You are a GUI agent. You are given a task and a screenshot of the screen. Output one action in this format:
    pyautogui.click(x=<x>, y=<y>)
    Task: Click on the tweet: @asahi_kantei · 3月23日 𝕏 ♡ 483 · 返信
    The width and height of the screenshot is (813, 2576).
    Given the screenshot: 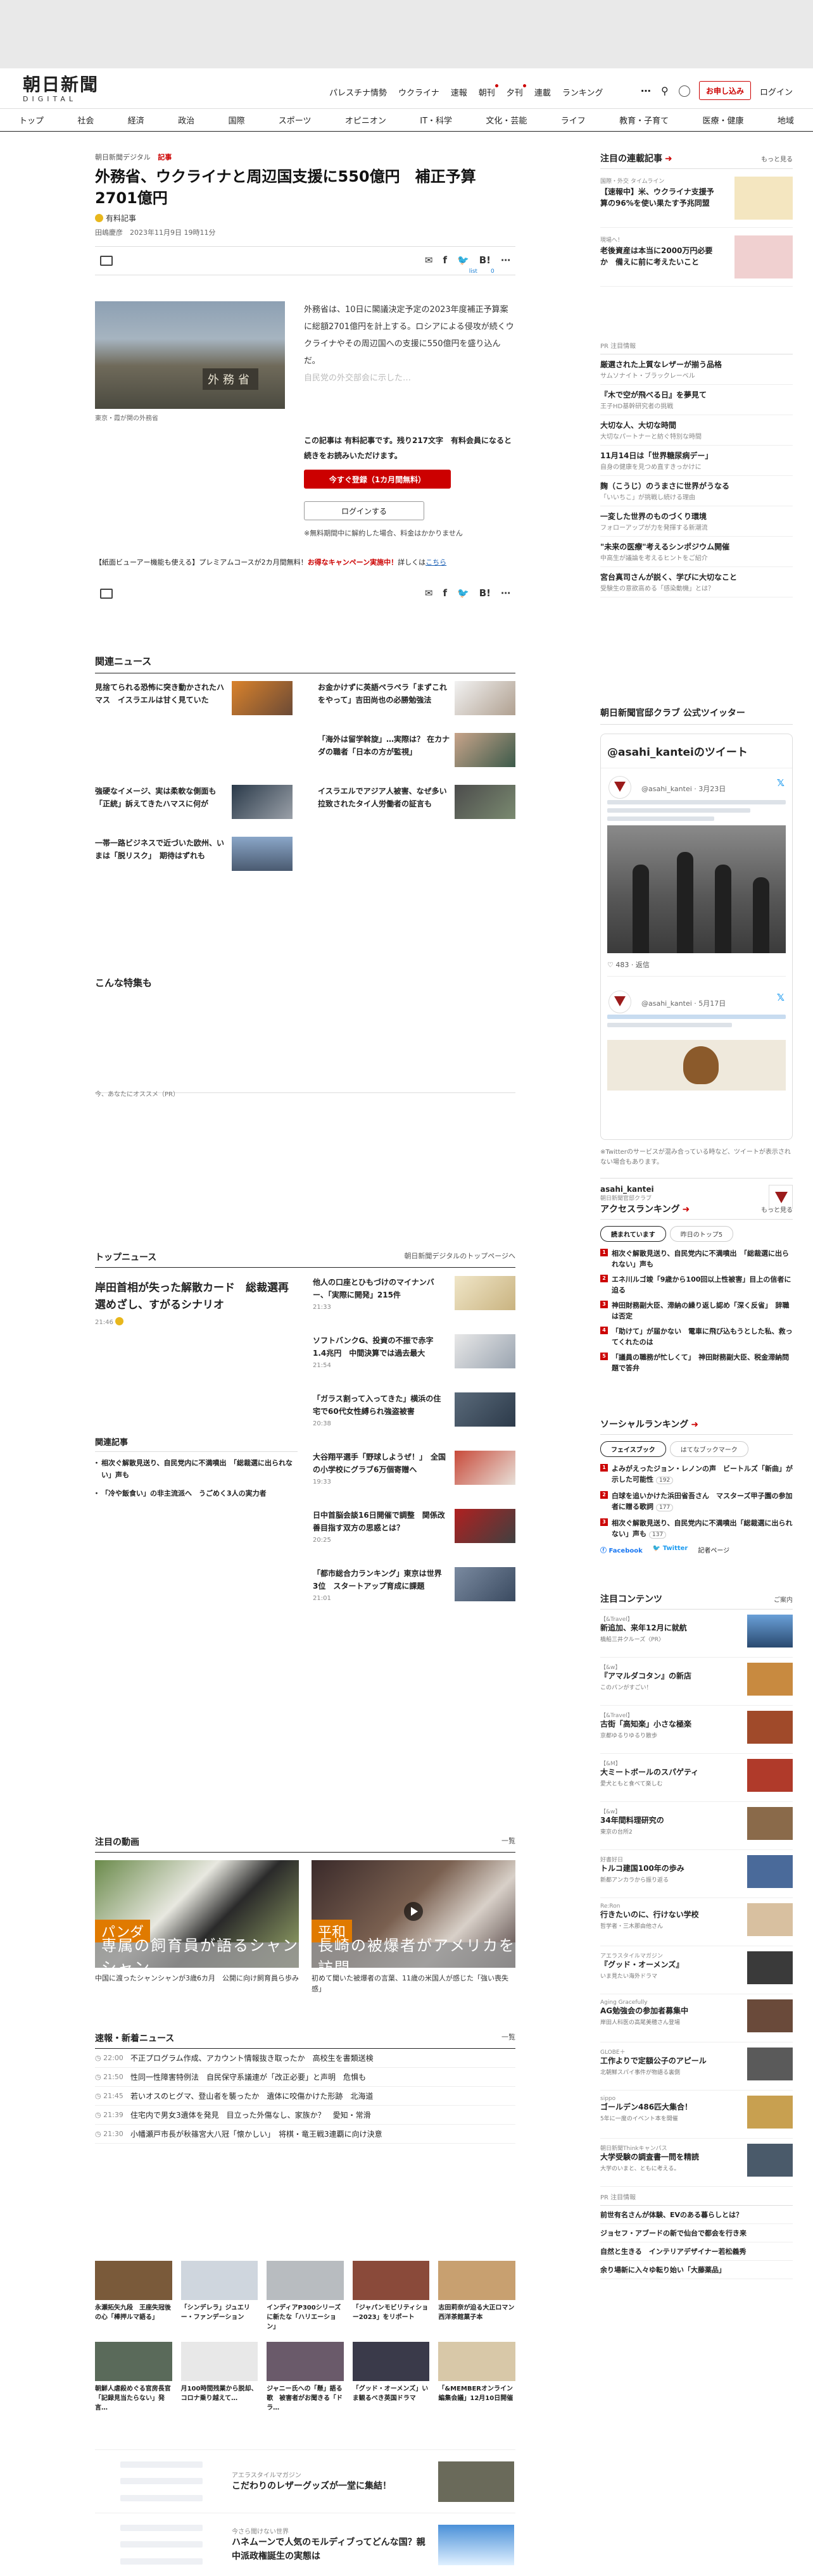 What is the action you would take?
    pyautogui.click(x=696, y=875)
    